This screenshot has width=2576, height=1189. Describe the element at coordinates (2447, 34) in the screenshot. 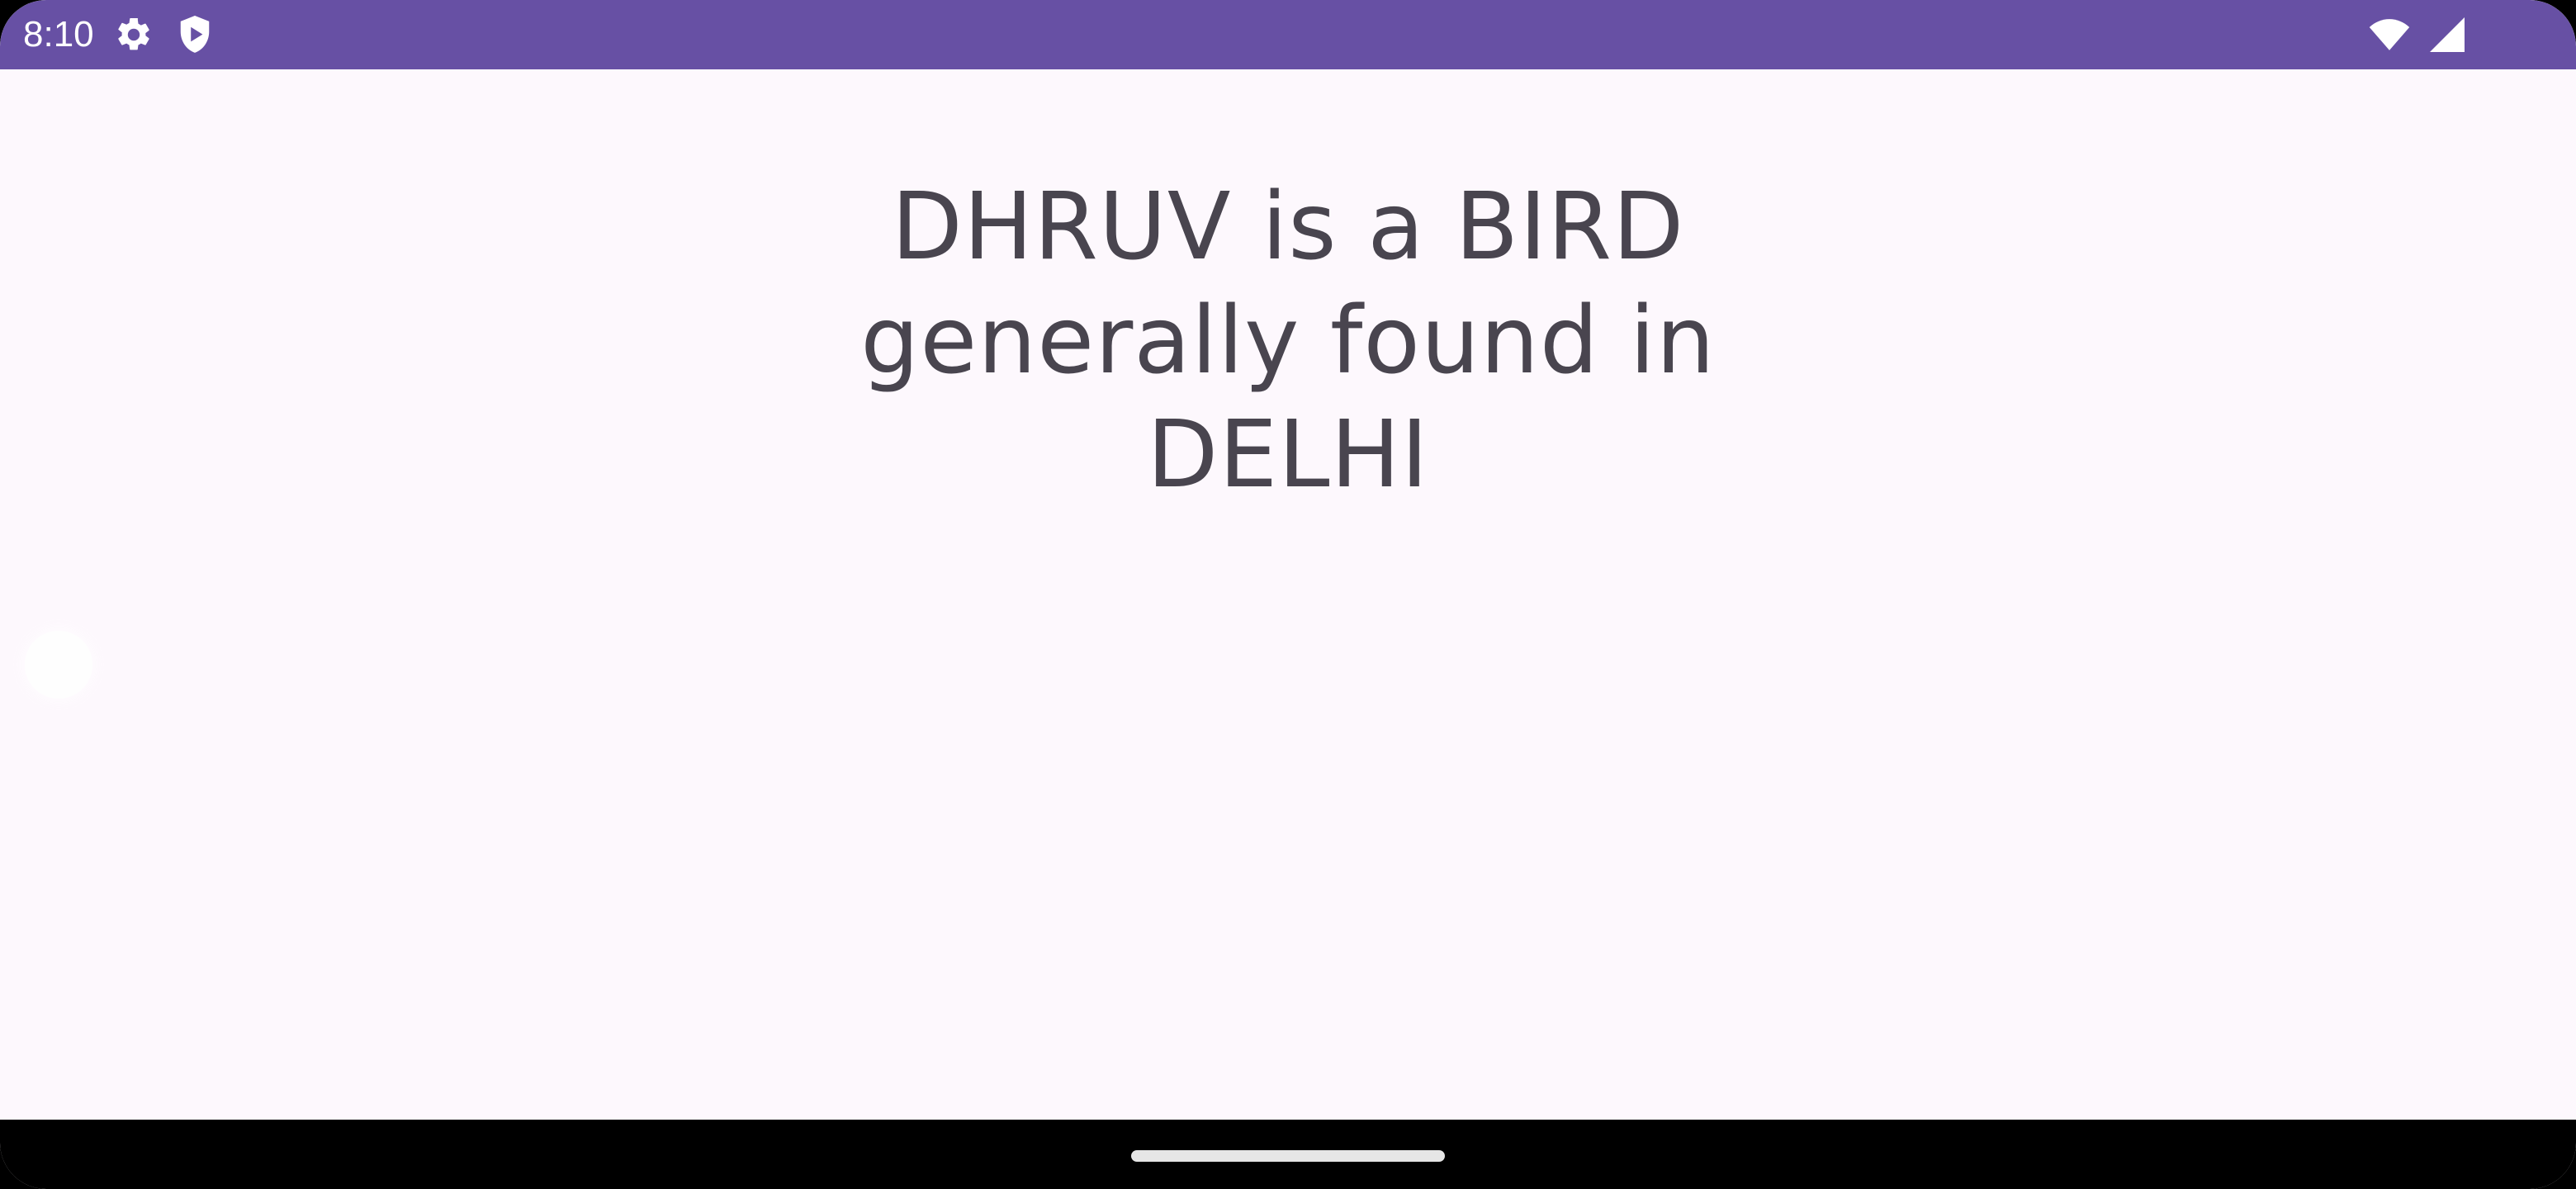

I see `cellular-signal-icon` at that location.